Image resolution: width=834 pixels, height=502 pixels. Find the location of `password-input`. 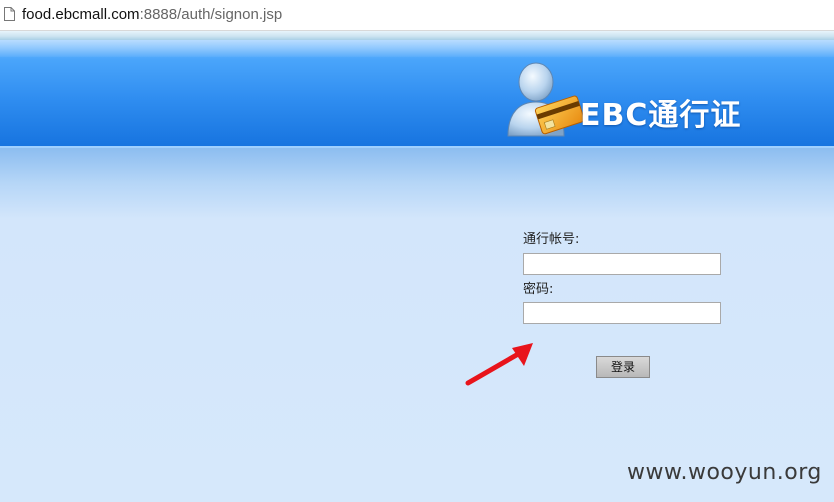

password-input is located at coordinates (622, 313).